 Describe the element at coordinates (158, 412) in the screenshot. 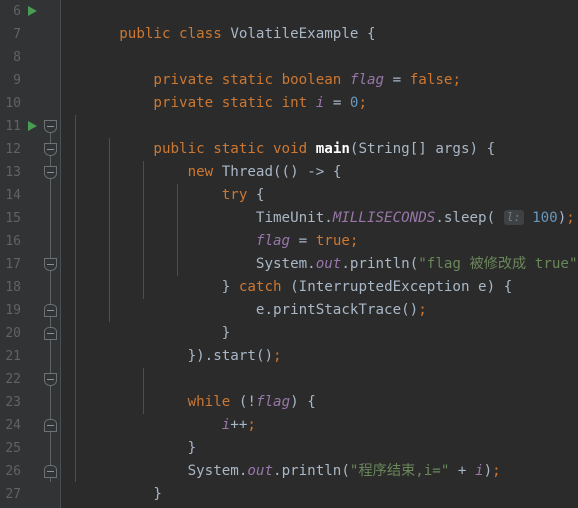

I see `code-line-23: i++;` at that location.